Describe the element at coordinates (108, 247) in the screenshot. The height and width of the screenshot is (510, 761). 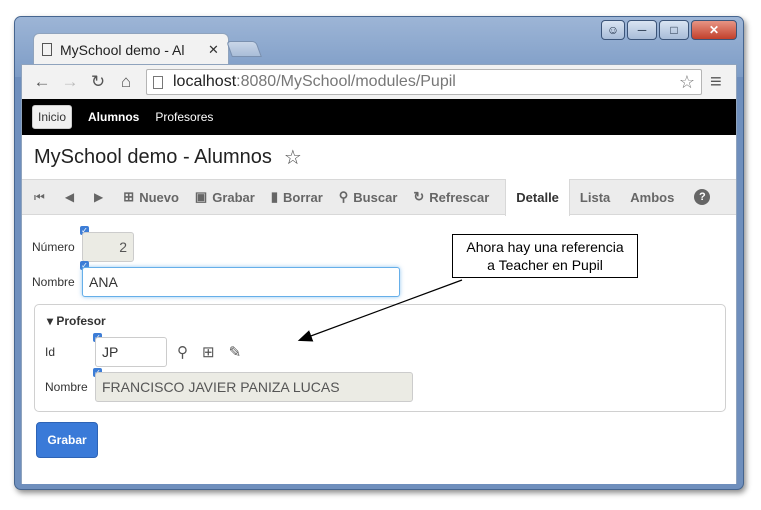
I see `numero-field: 2` at that location.